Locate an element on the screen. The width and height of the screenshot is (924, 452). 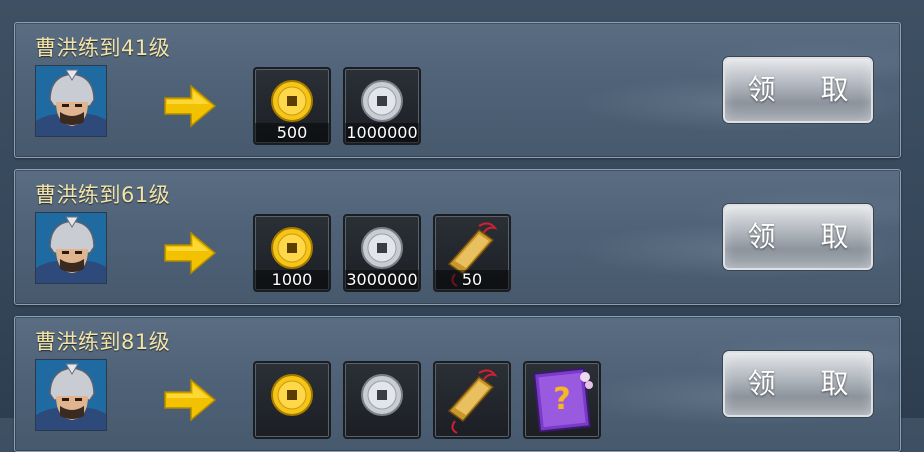
reward-gold-coin: 1000 is located at coordinates (292, 253).